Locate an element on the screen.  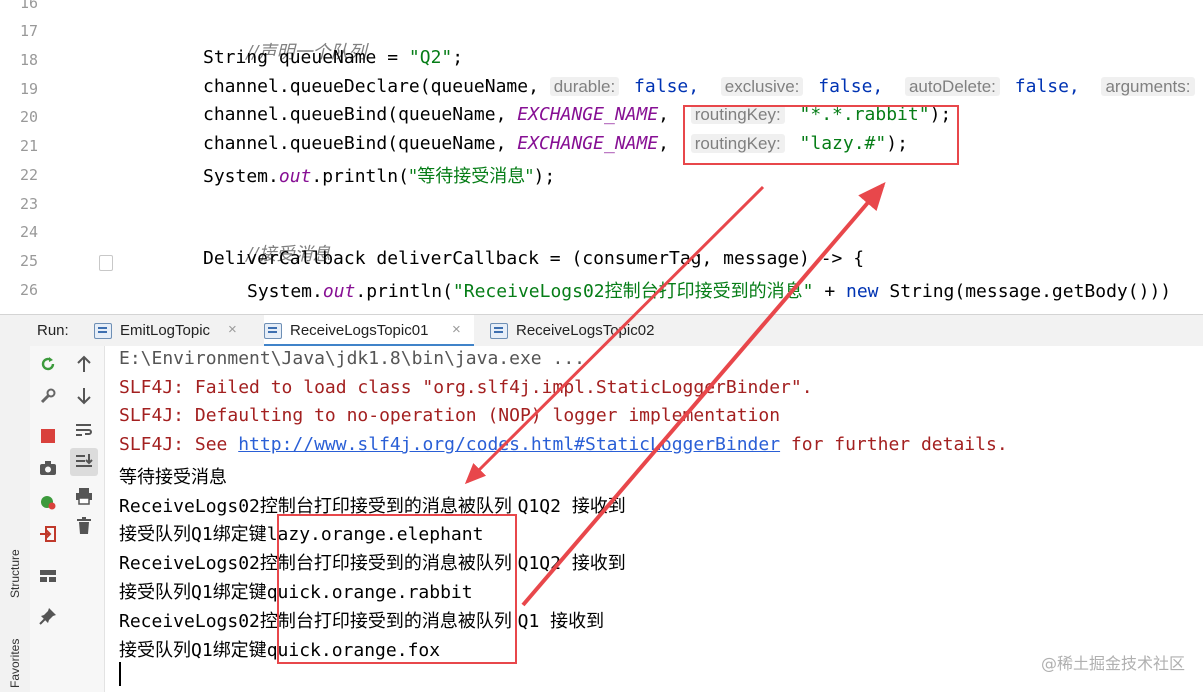
run-title: Run: is located at coordinates (53, 330).